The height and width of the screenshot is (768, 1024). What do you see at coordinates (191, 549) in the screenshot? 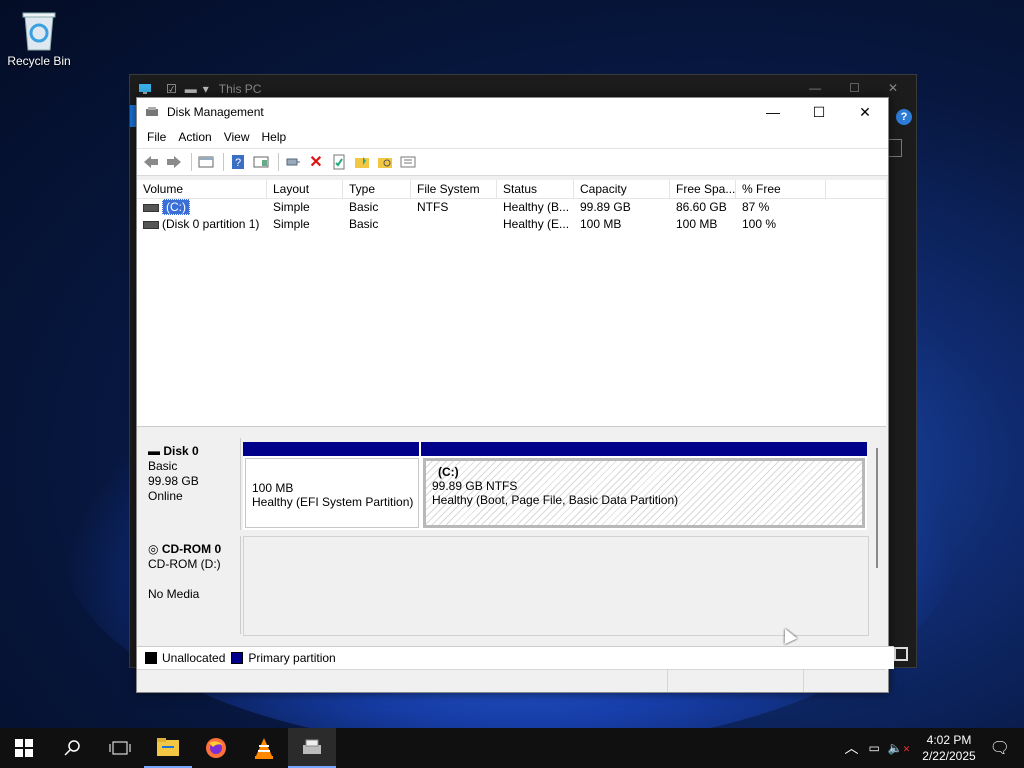
I see `cdrom-name: CD-ROM 0` at bounding box center [191, 549].